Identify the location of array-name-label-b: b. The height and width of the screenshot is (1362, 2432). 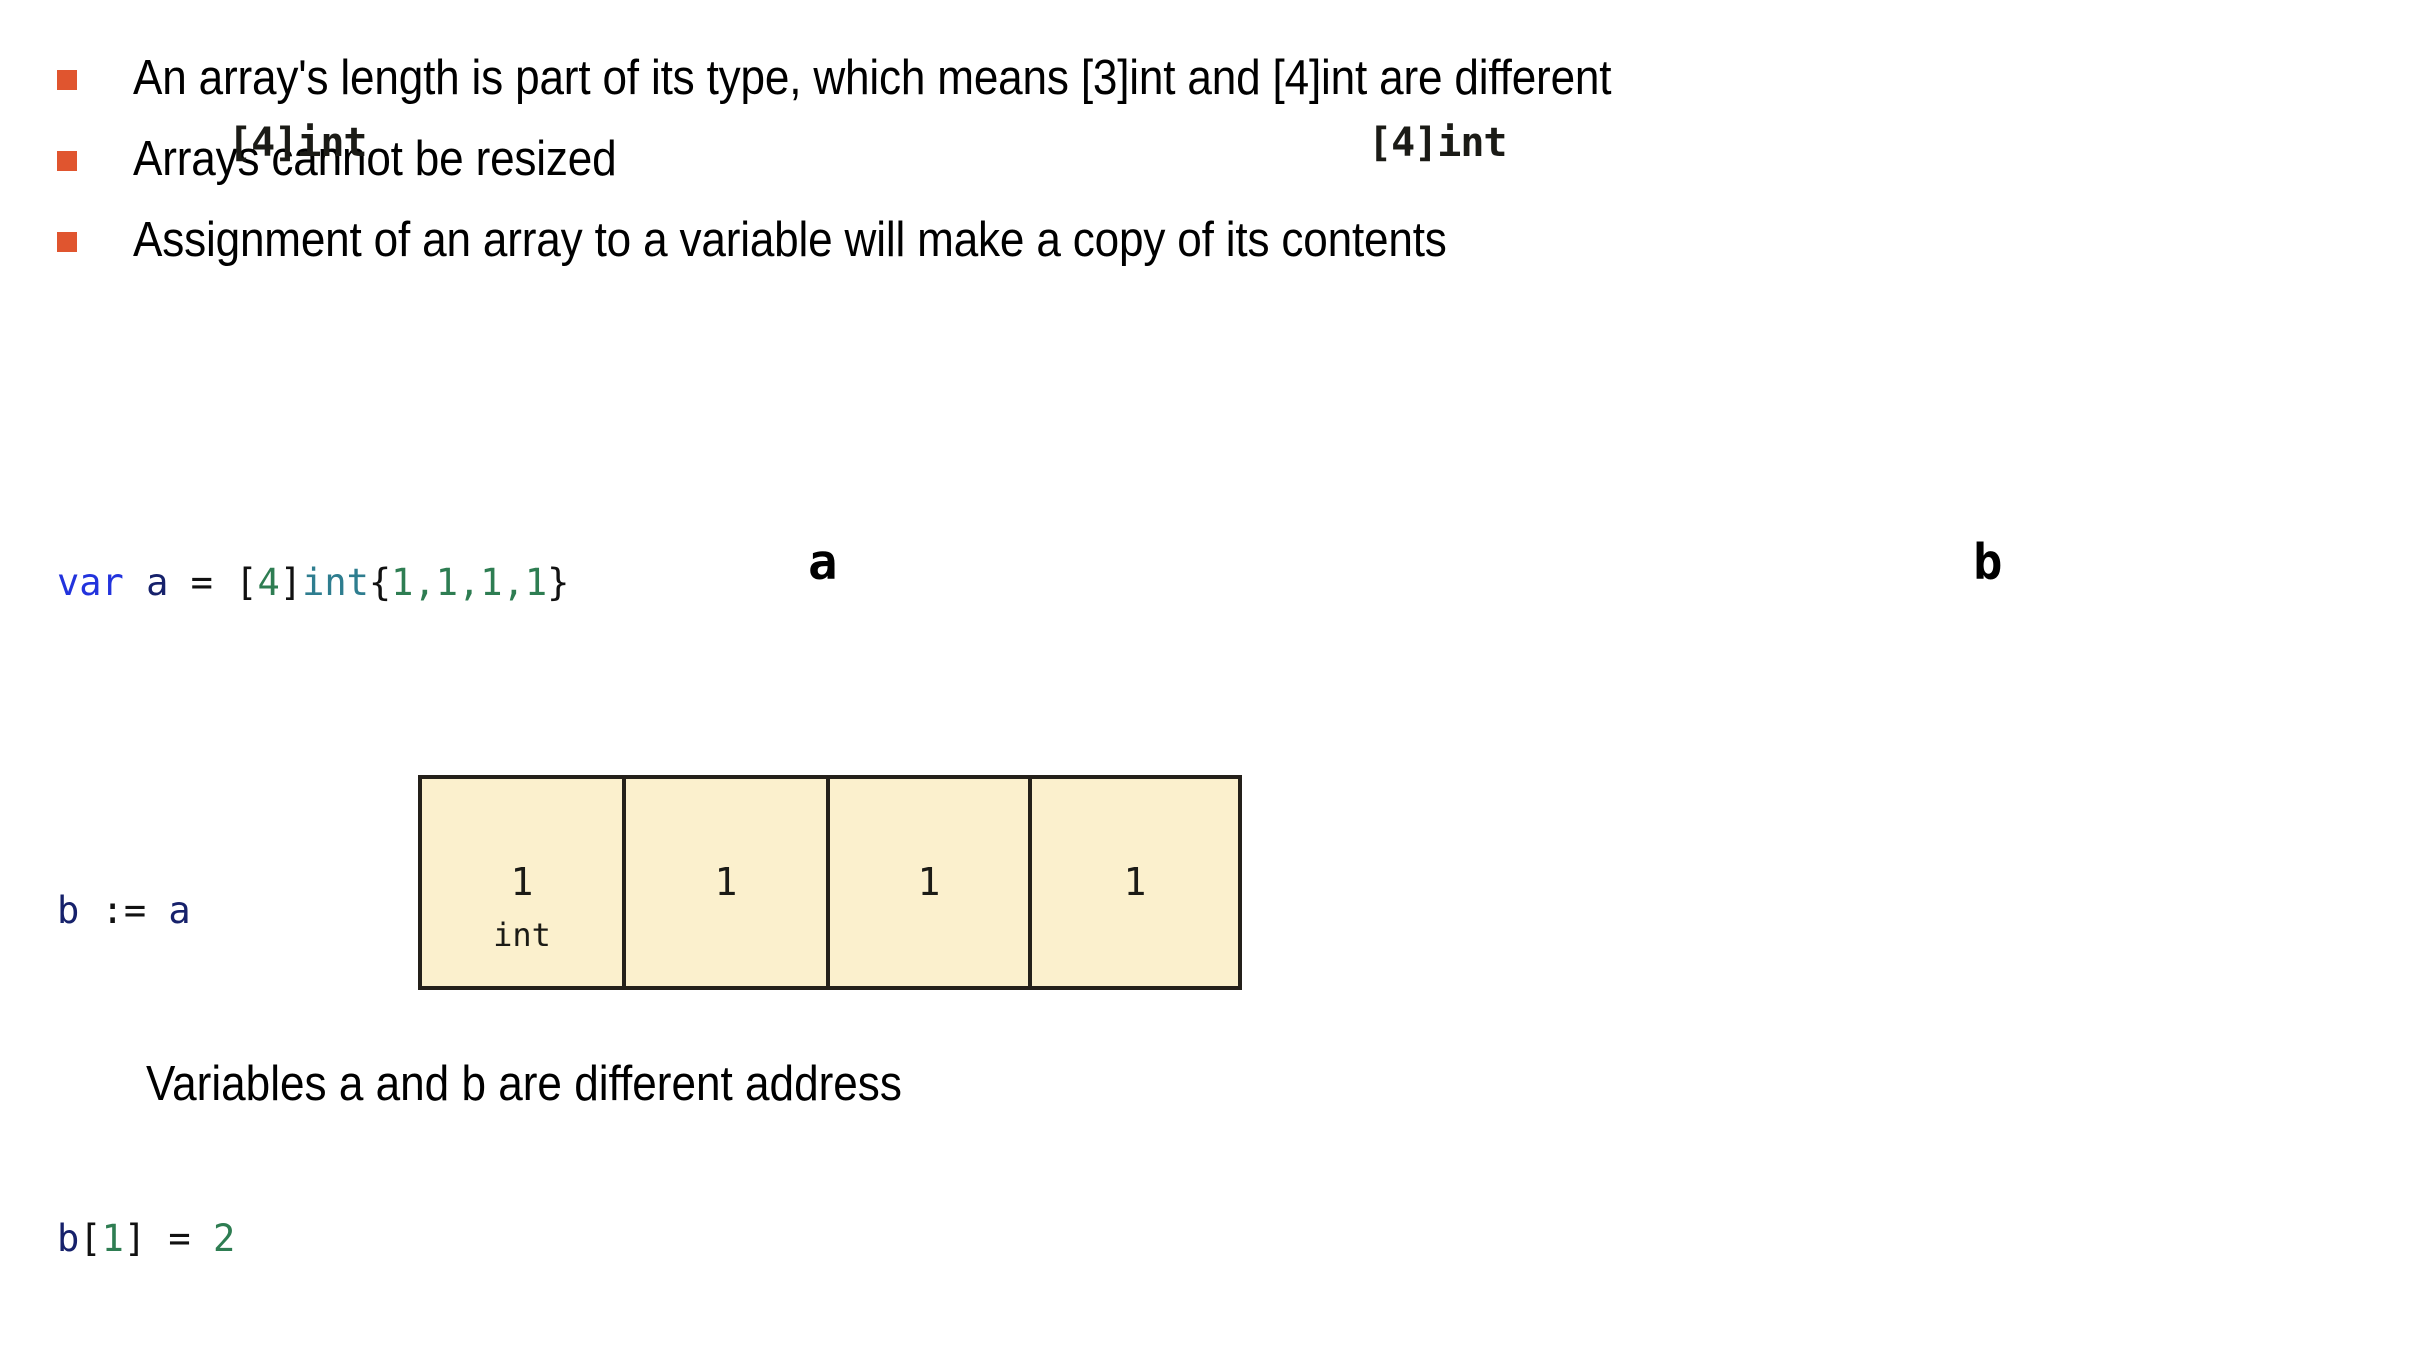
(1988, 562).